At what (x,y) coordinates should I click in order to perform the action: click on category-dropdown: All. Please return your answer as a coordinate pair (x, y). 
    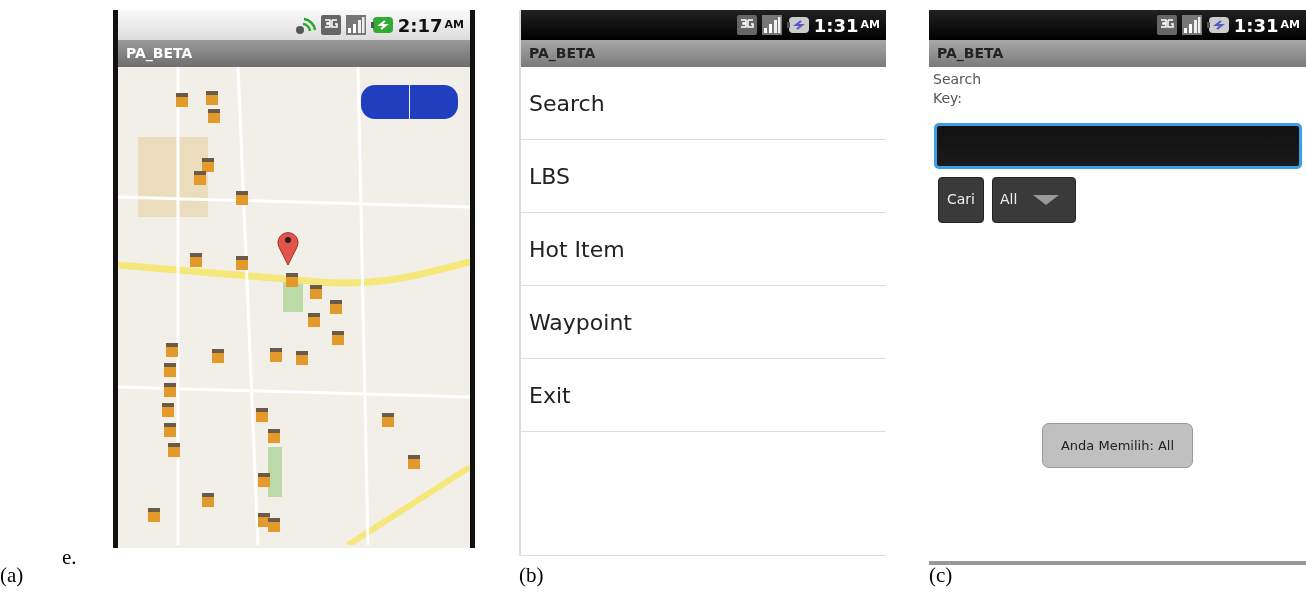
    Looking at the image, I should click on (1034, 199).